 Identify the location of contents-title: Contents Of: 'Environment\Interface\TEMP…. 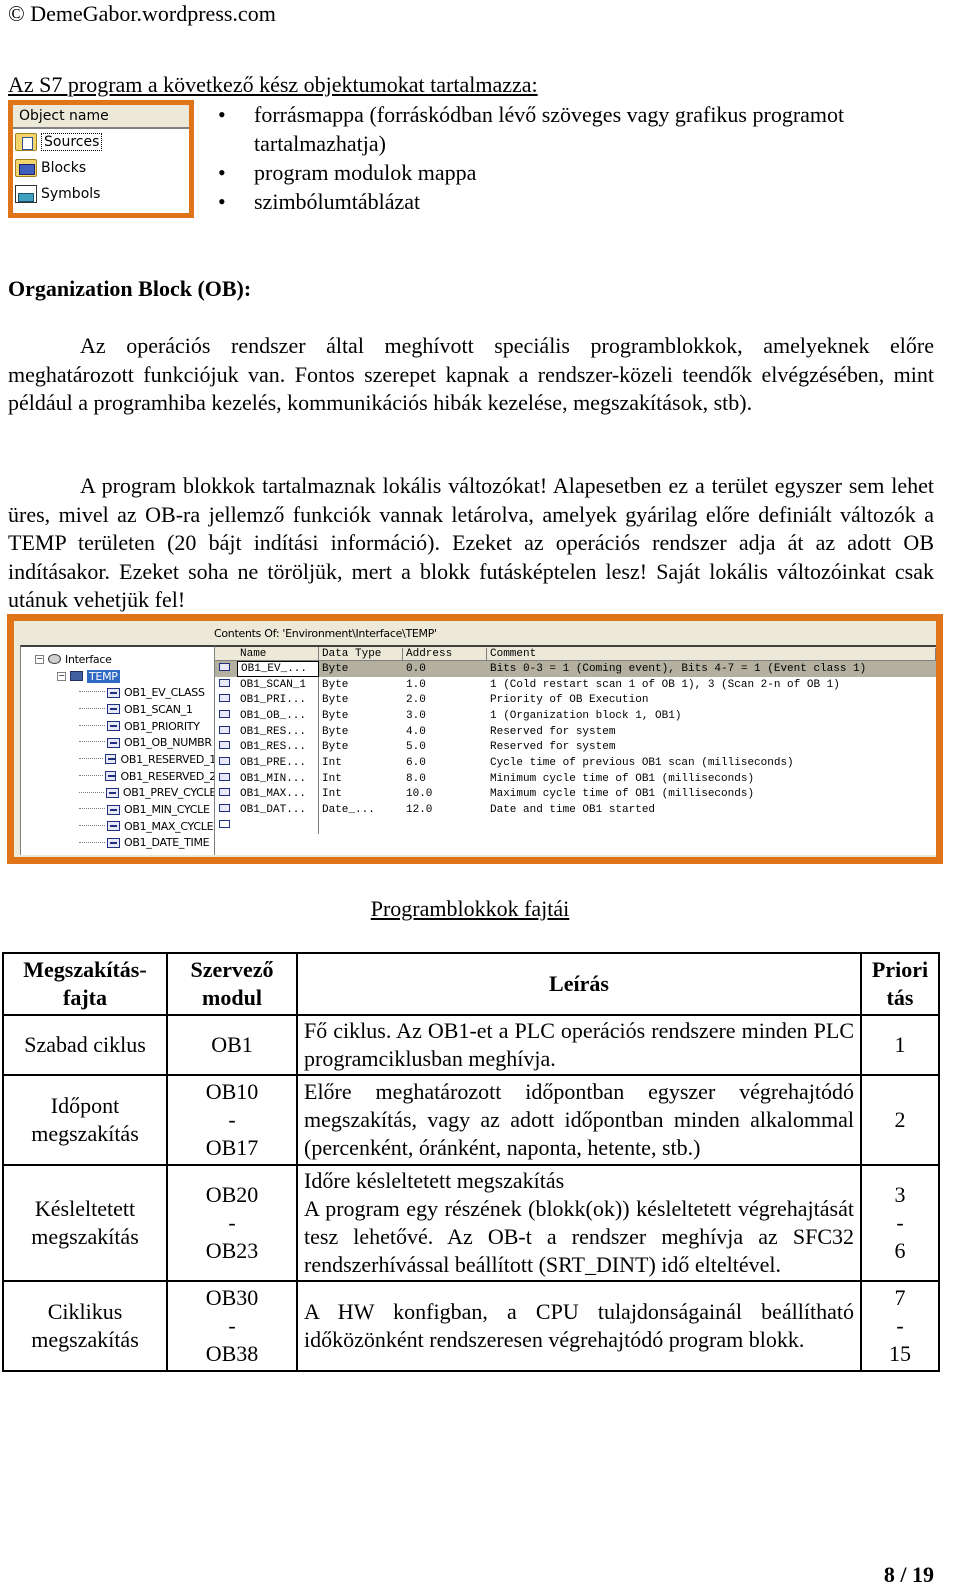
(325, 633).